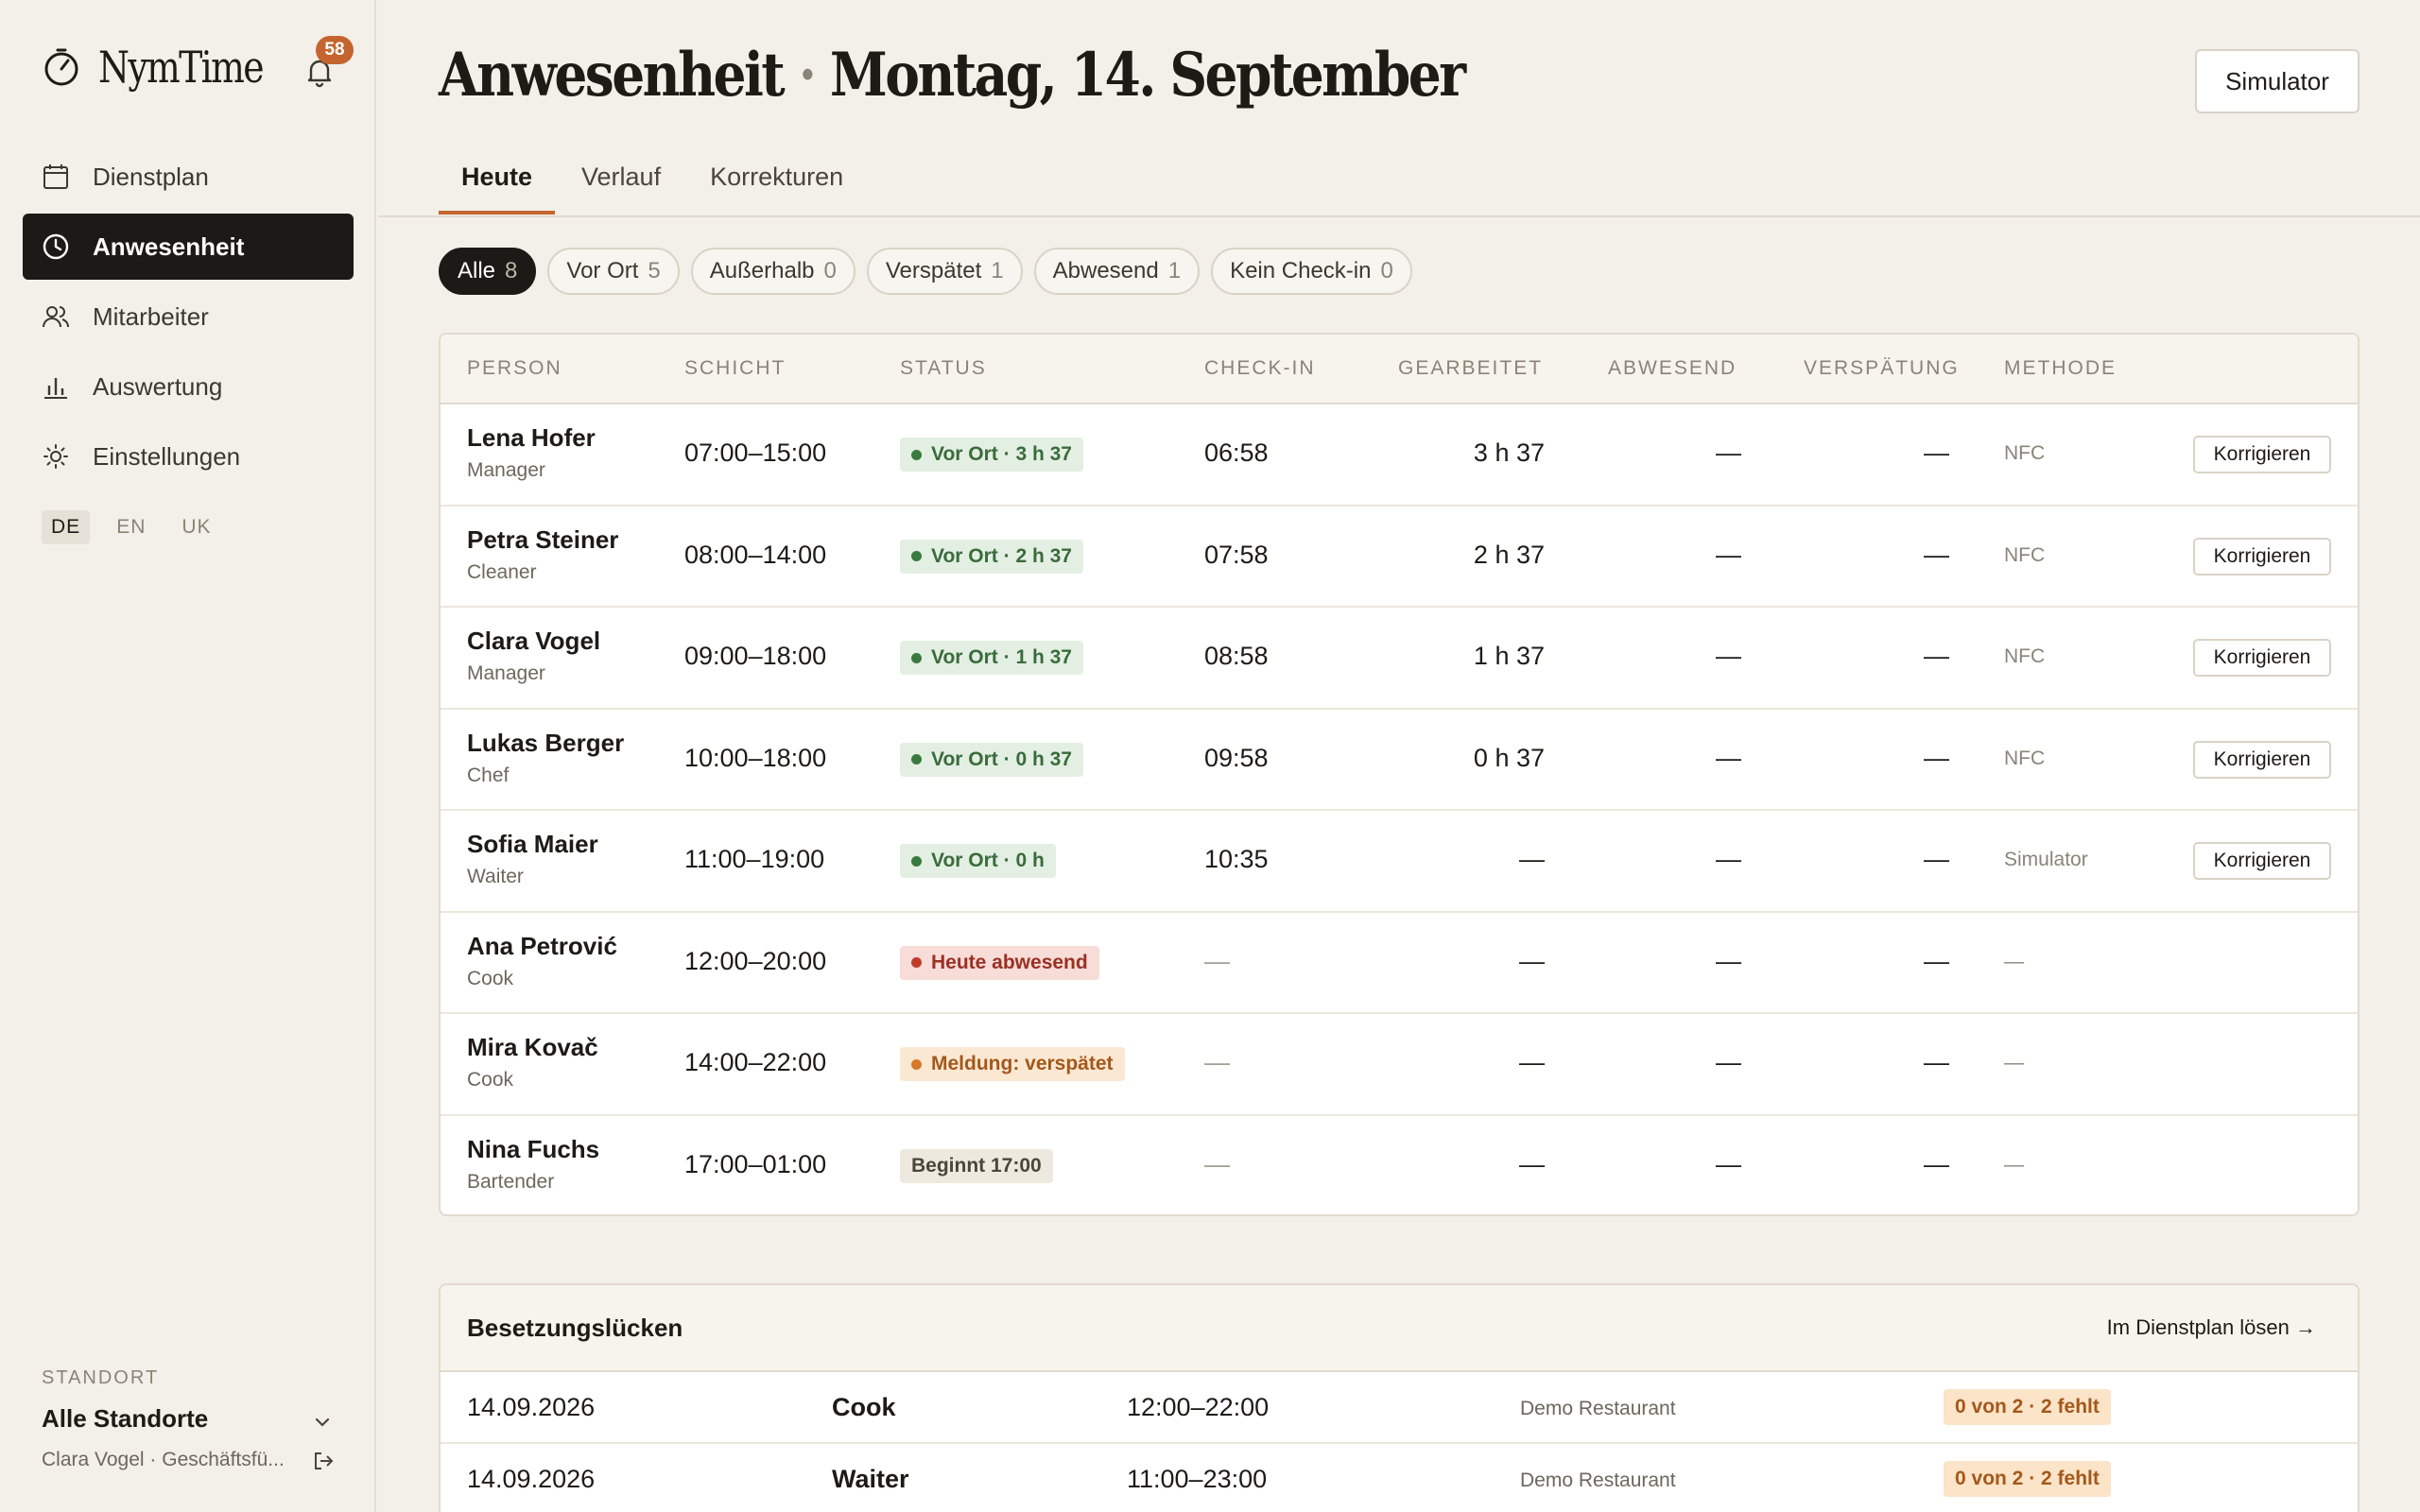 The image size is (2420, 1512). What do you see at coordinates (1399, 216) in the screenshot?
I see `tab-divider` at bounding box center [1399, 216].